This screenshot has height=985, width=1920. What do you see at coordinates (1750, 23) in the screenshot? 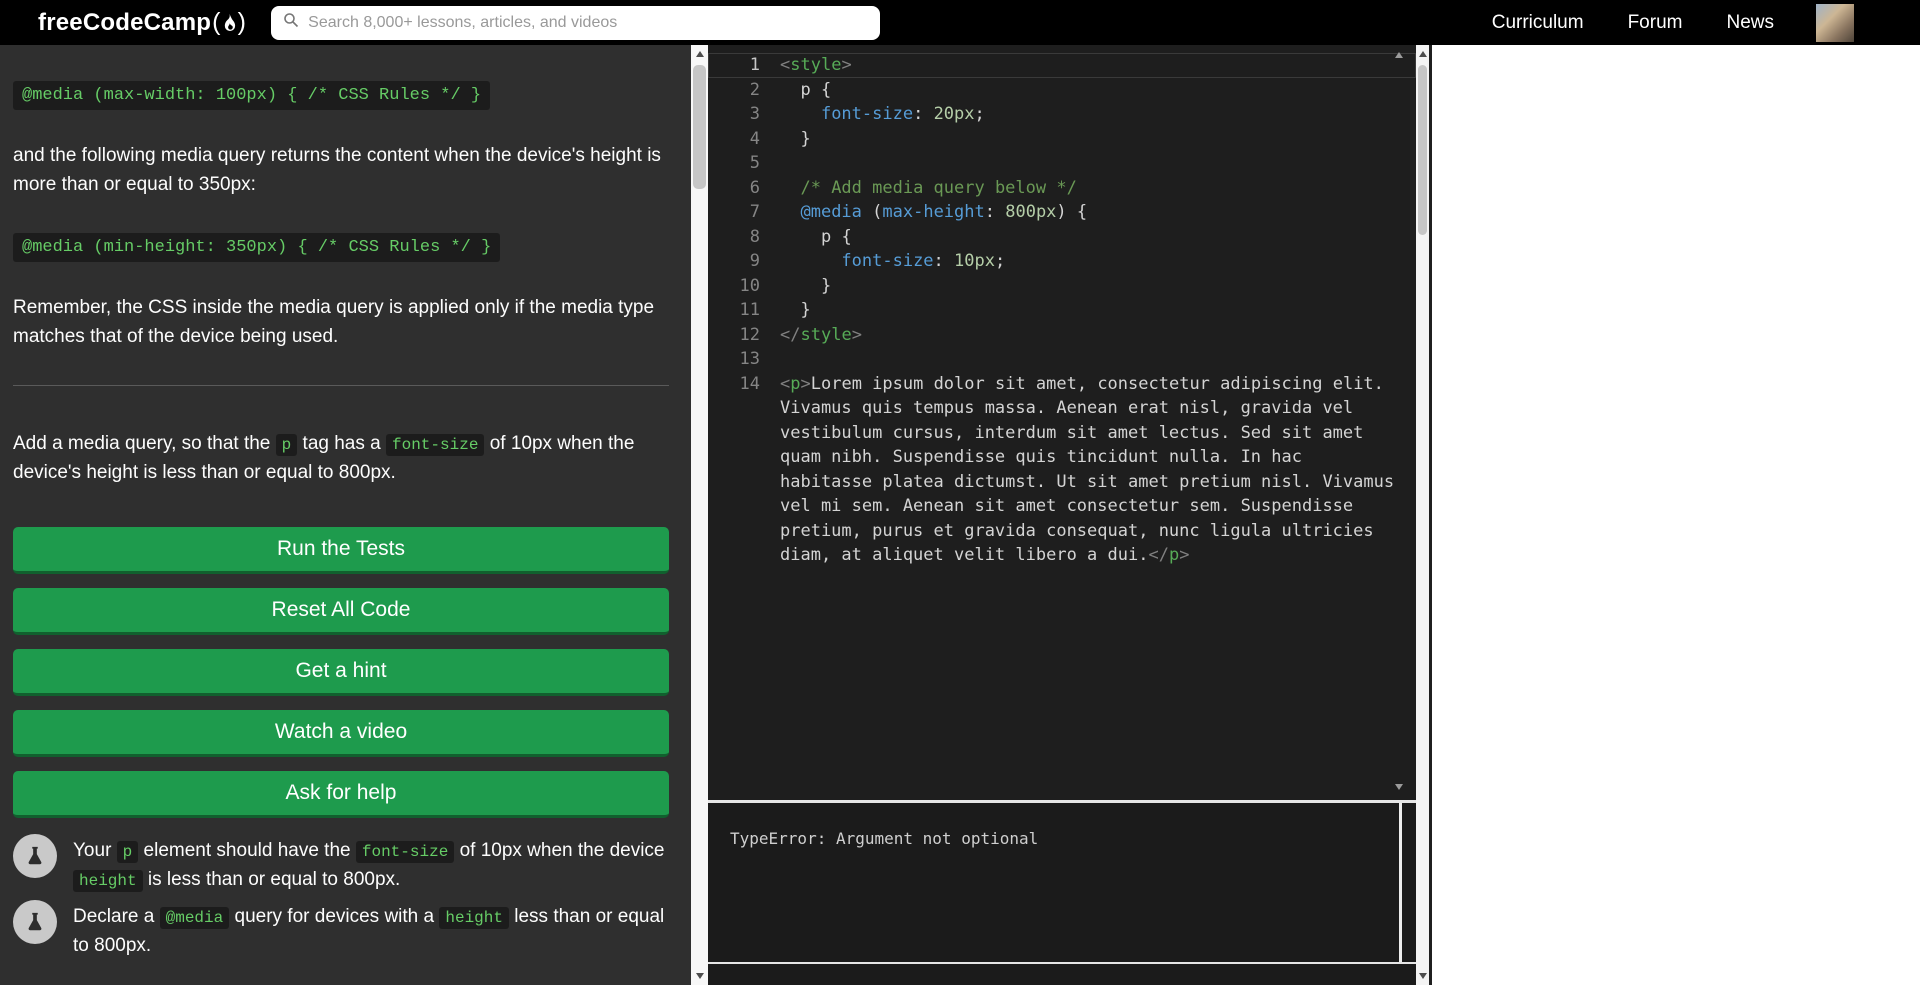
I see `nav-link-news: News` at bounding box center [1750, 23].